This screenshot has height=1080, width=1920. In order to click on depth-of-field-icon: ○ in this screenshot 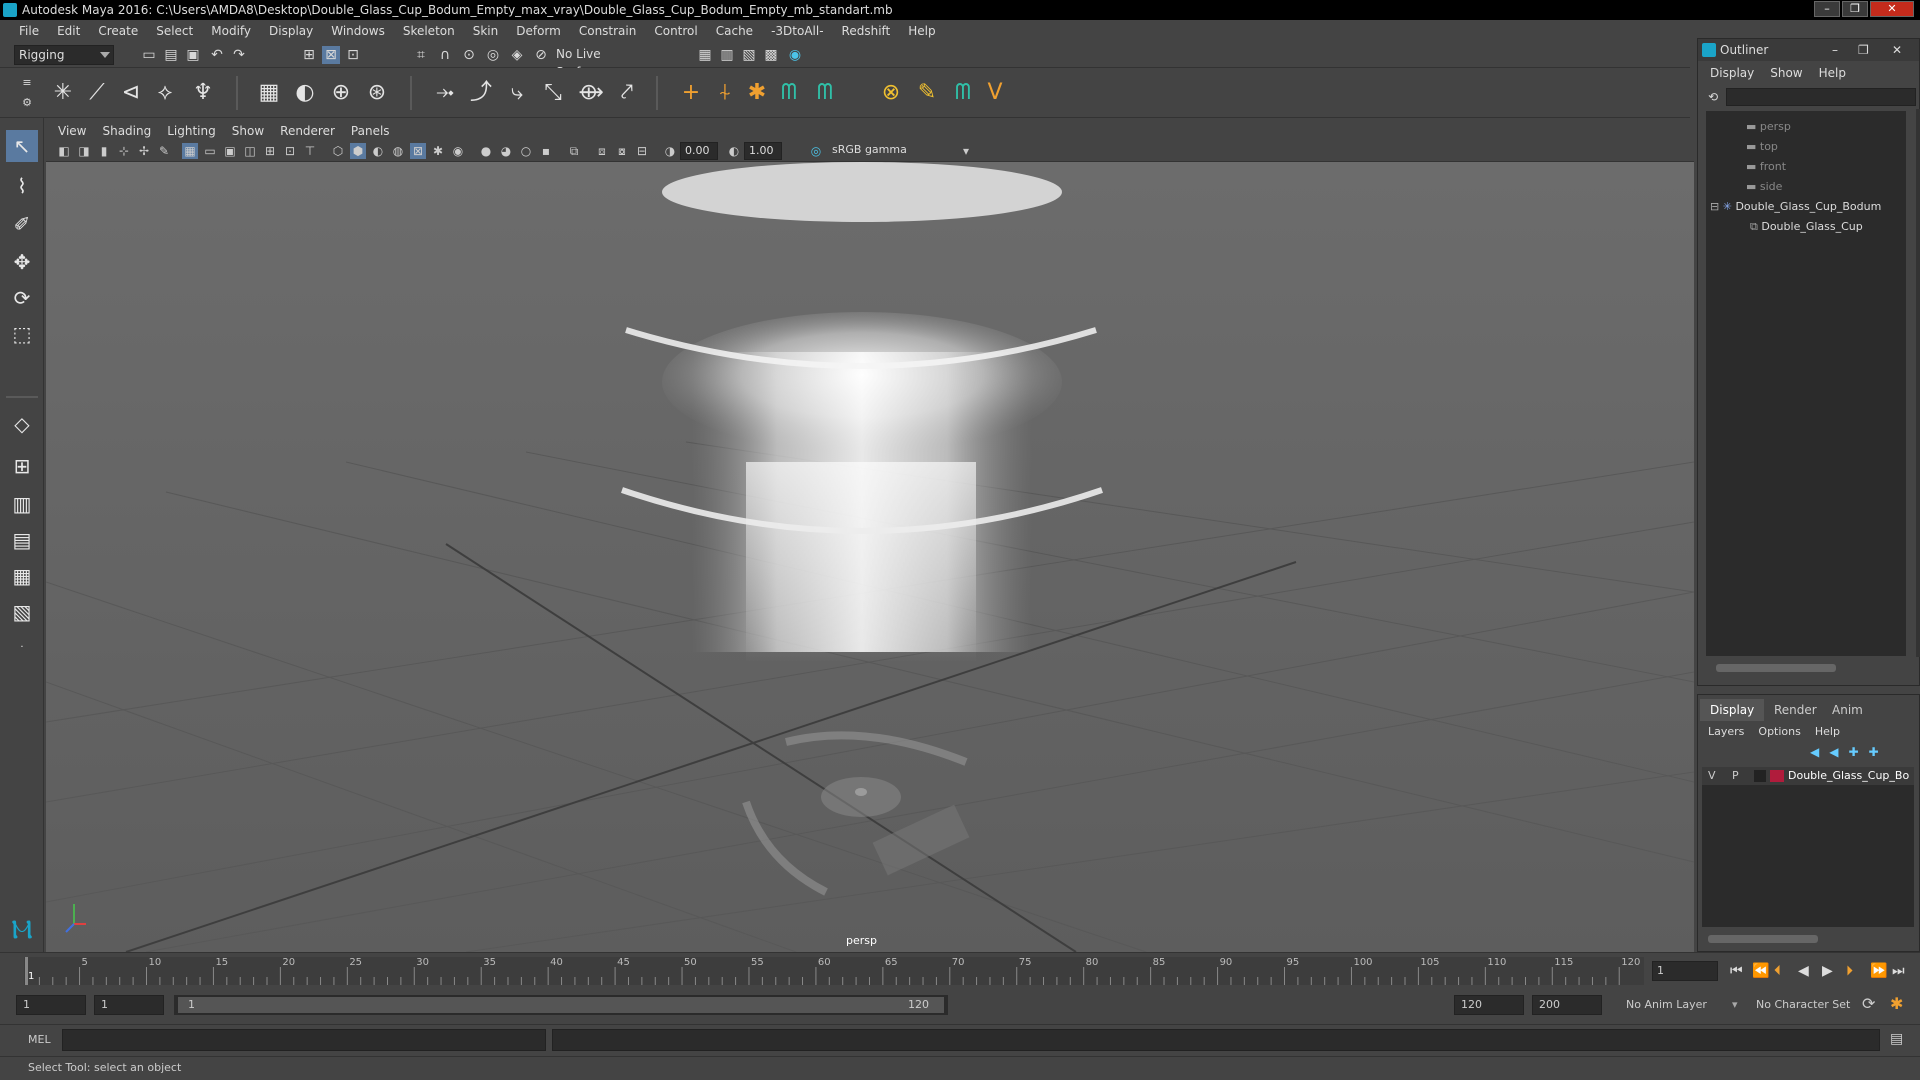, I will do `click(526, 151)`.